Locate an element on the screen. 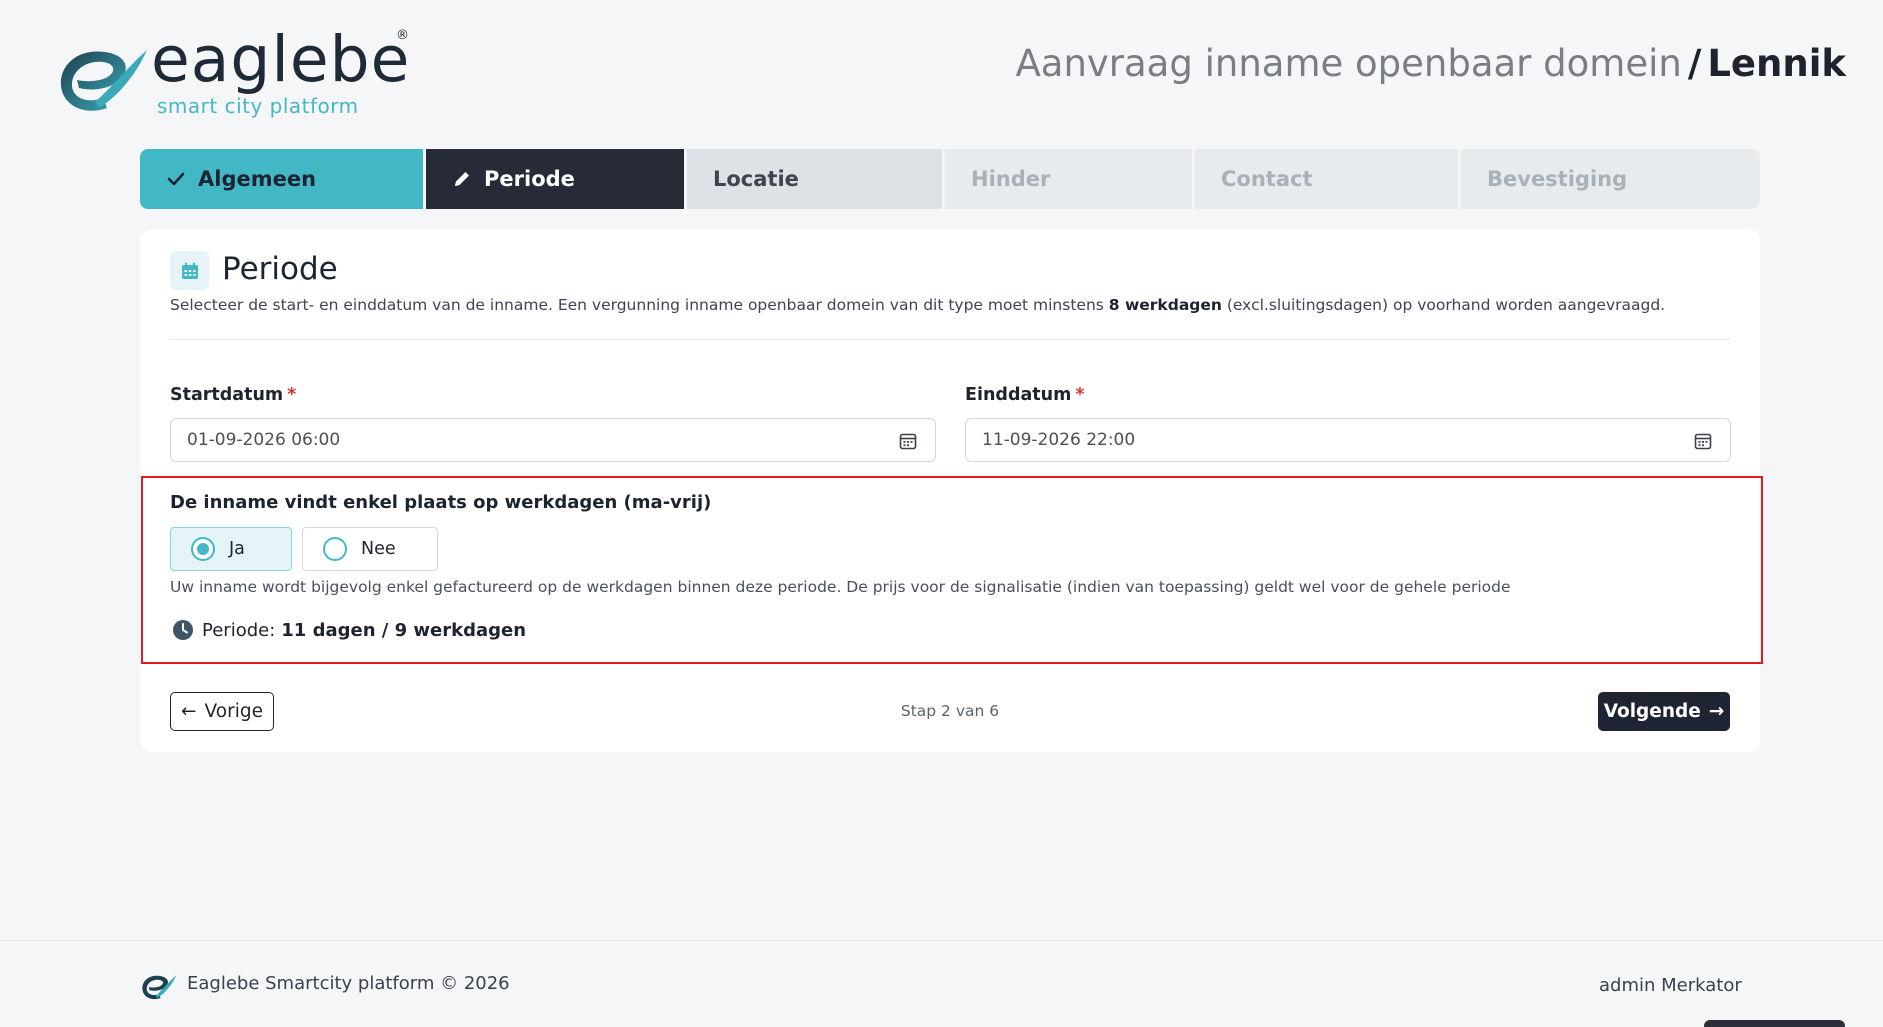 This screenshot has width=1883, height=1027. einddatum-label-text: Einddatum is located at coordinates (1018, 395).